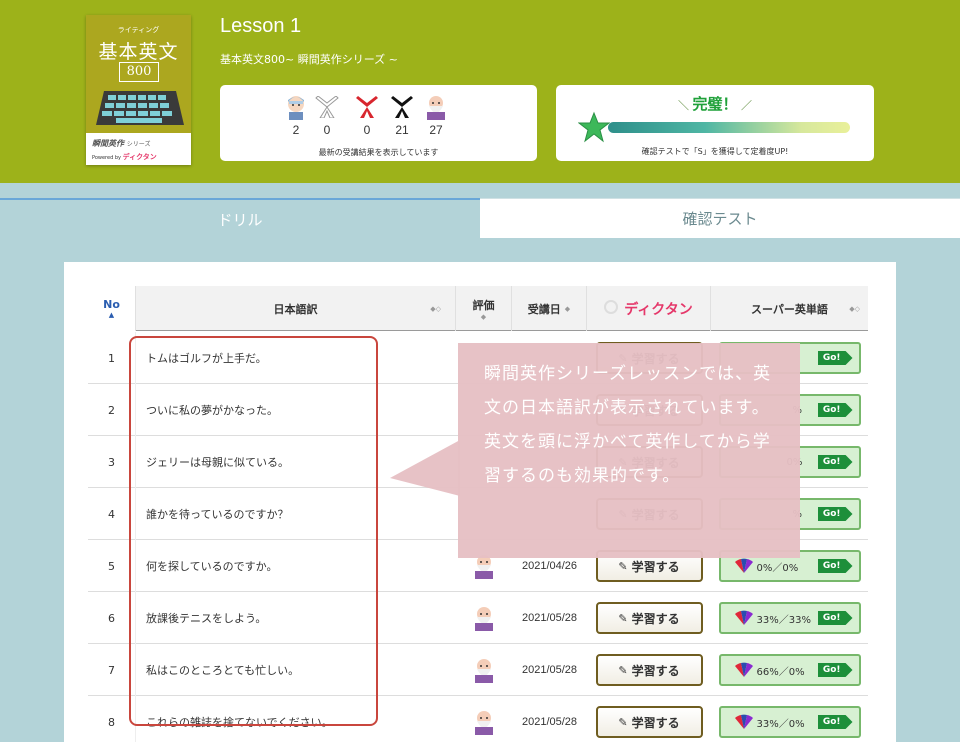 The width and height of the screenshot is (960, 742). Describe the element at coordinates (253, 531) in the screenshot. I see `jp-column-highlight` at that location.